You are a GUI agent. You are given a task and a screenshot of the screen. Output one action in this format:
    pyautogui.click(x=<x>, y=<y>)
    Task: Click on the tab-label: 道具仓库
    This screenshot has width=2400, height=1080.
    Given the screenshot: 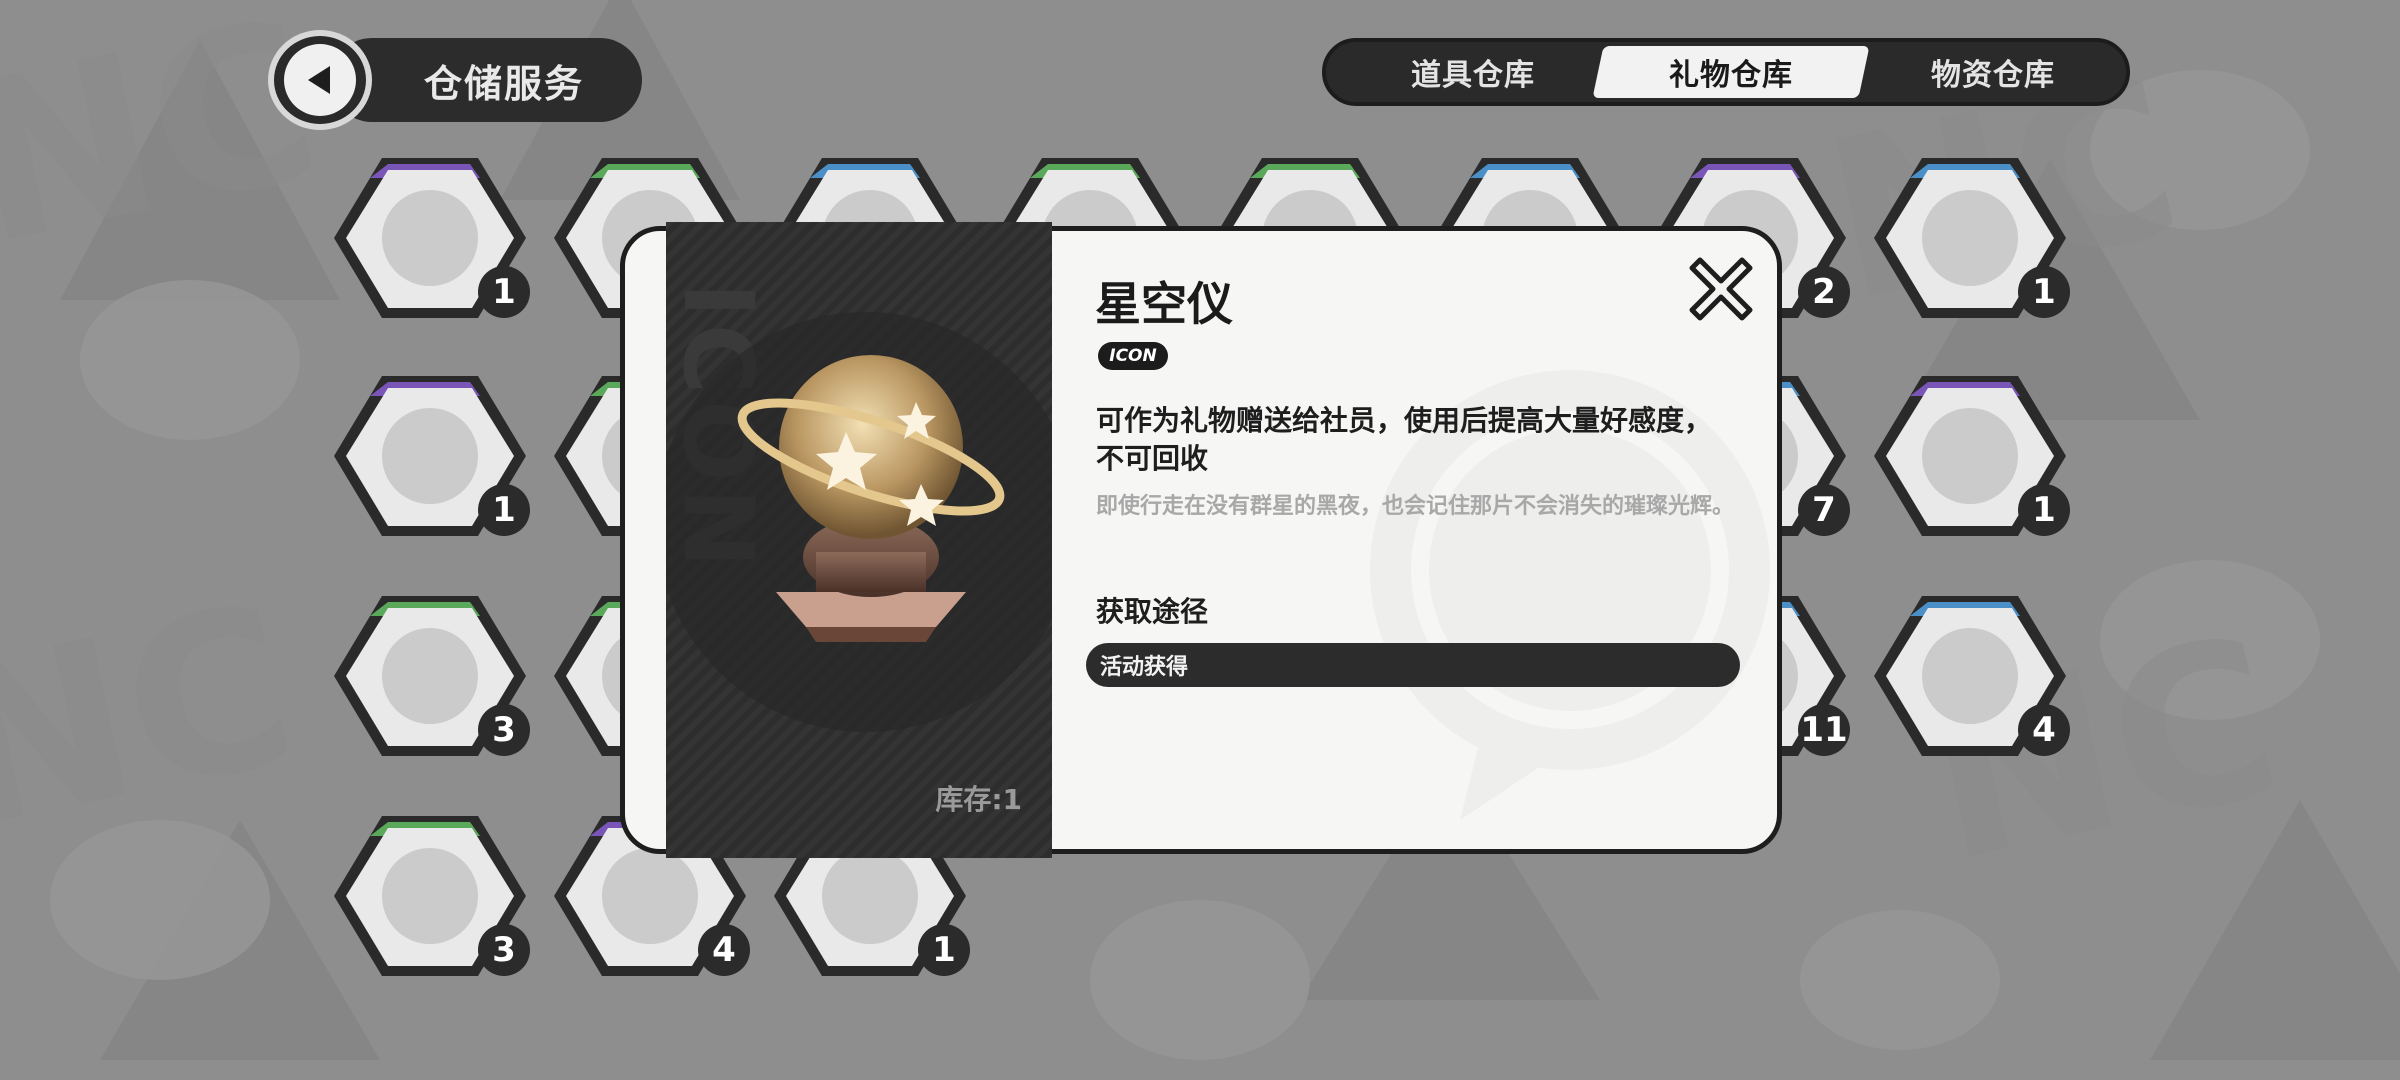 What is the action you would take?
    pyautogui.click(x=1473, y=75)
    